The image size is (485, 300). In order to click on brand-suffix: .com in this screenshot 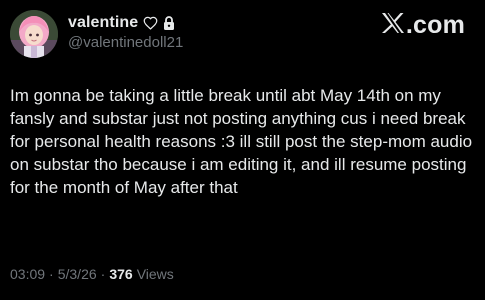, I will do `click(435, 25)`.